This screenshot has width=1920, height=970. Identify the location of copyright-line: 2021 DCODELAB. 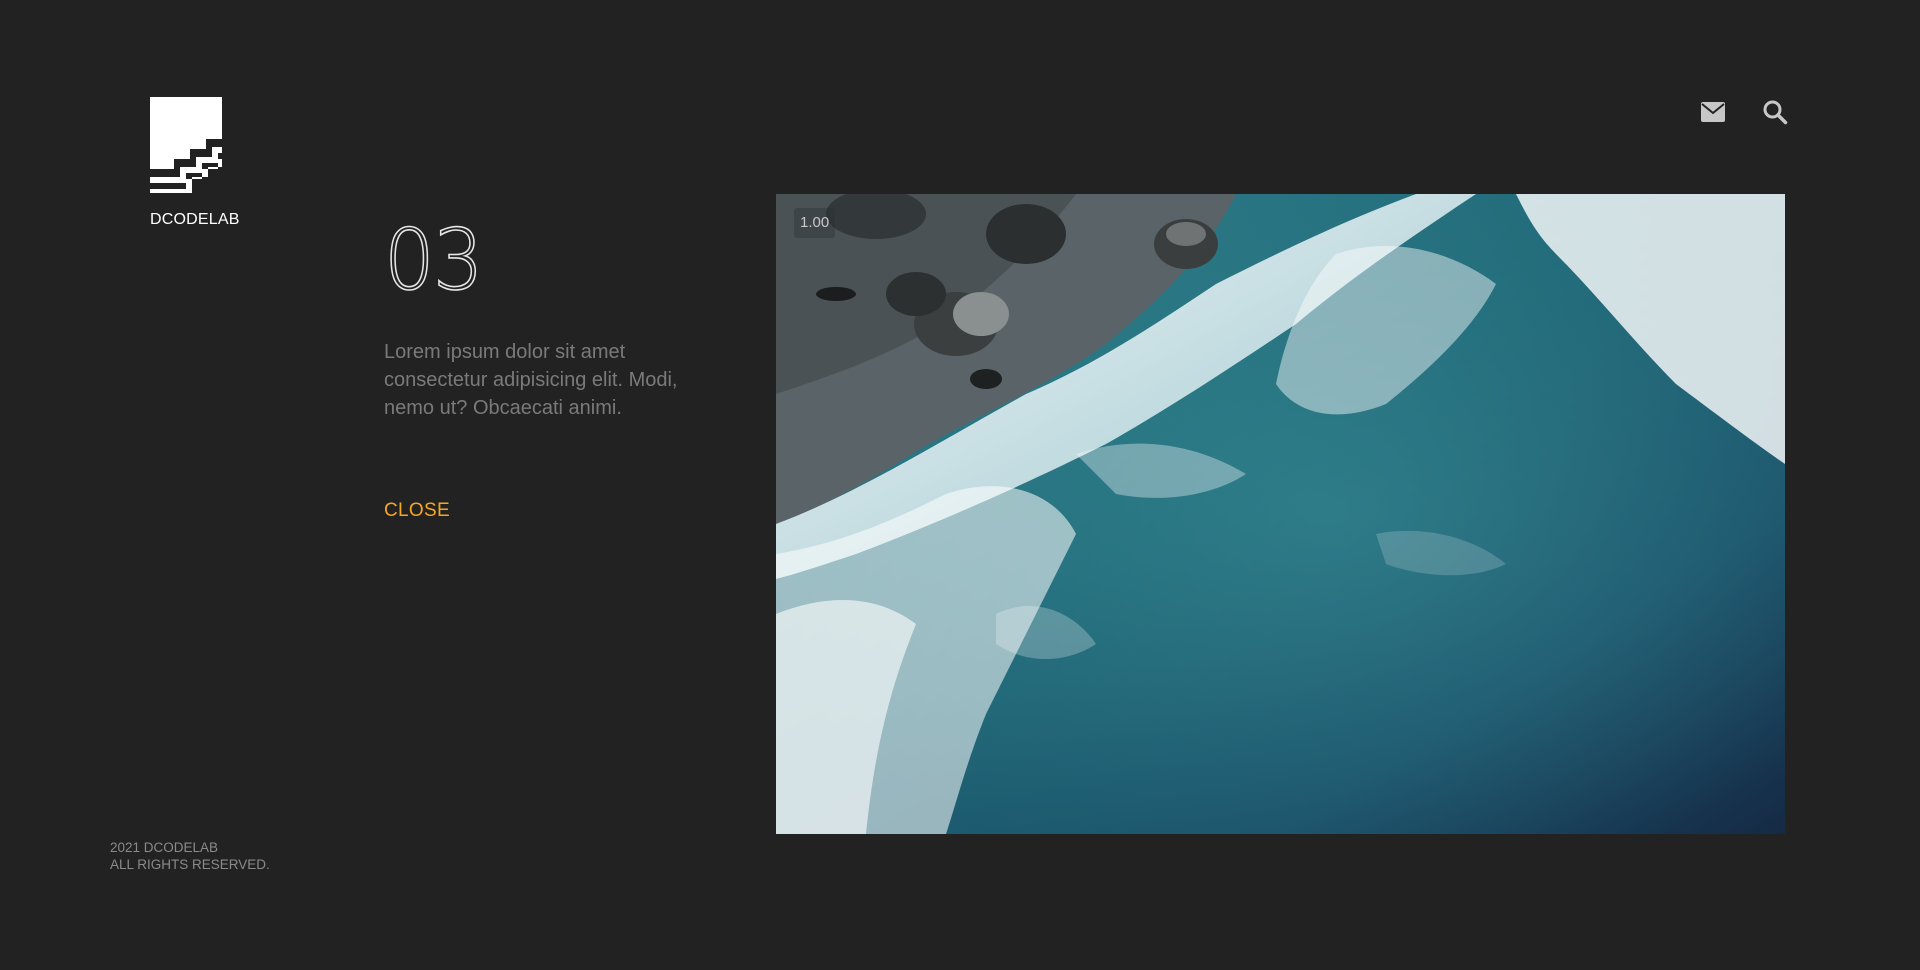
(164, 847).